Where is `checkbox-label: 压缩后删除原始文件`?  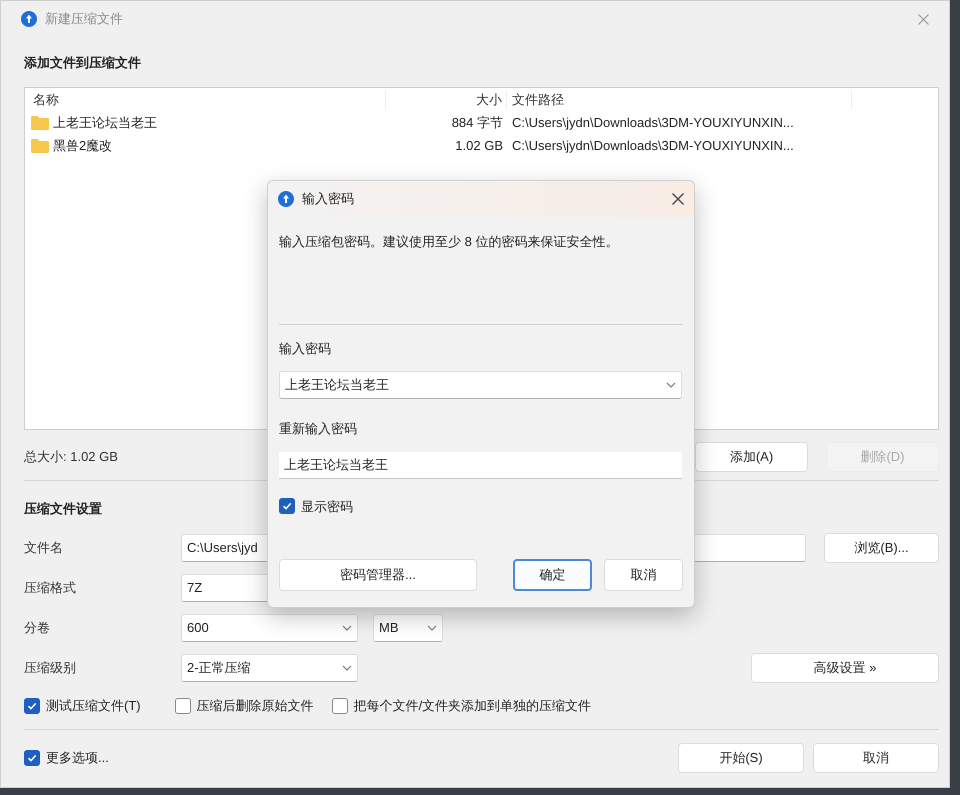 checkbox-label: 压缩后删除原始文件 is located at coordinates (255, 706).